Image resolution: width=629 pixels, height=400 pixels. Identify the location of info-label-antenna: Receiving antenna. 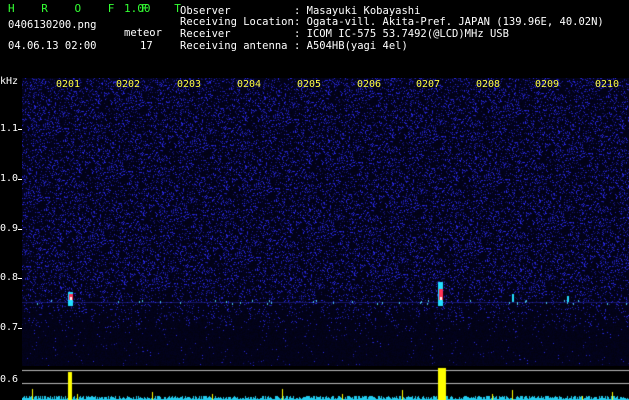
(234, 46).